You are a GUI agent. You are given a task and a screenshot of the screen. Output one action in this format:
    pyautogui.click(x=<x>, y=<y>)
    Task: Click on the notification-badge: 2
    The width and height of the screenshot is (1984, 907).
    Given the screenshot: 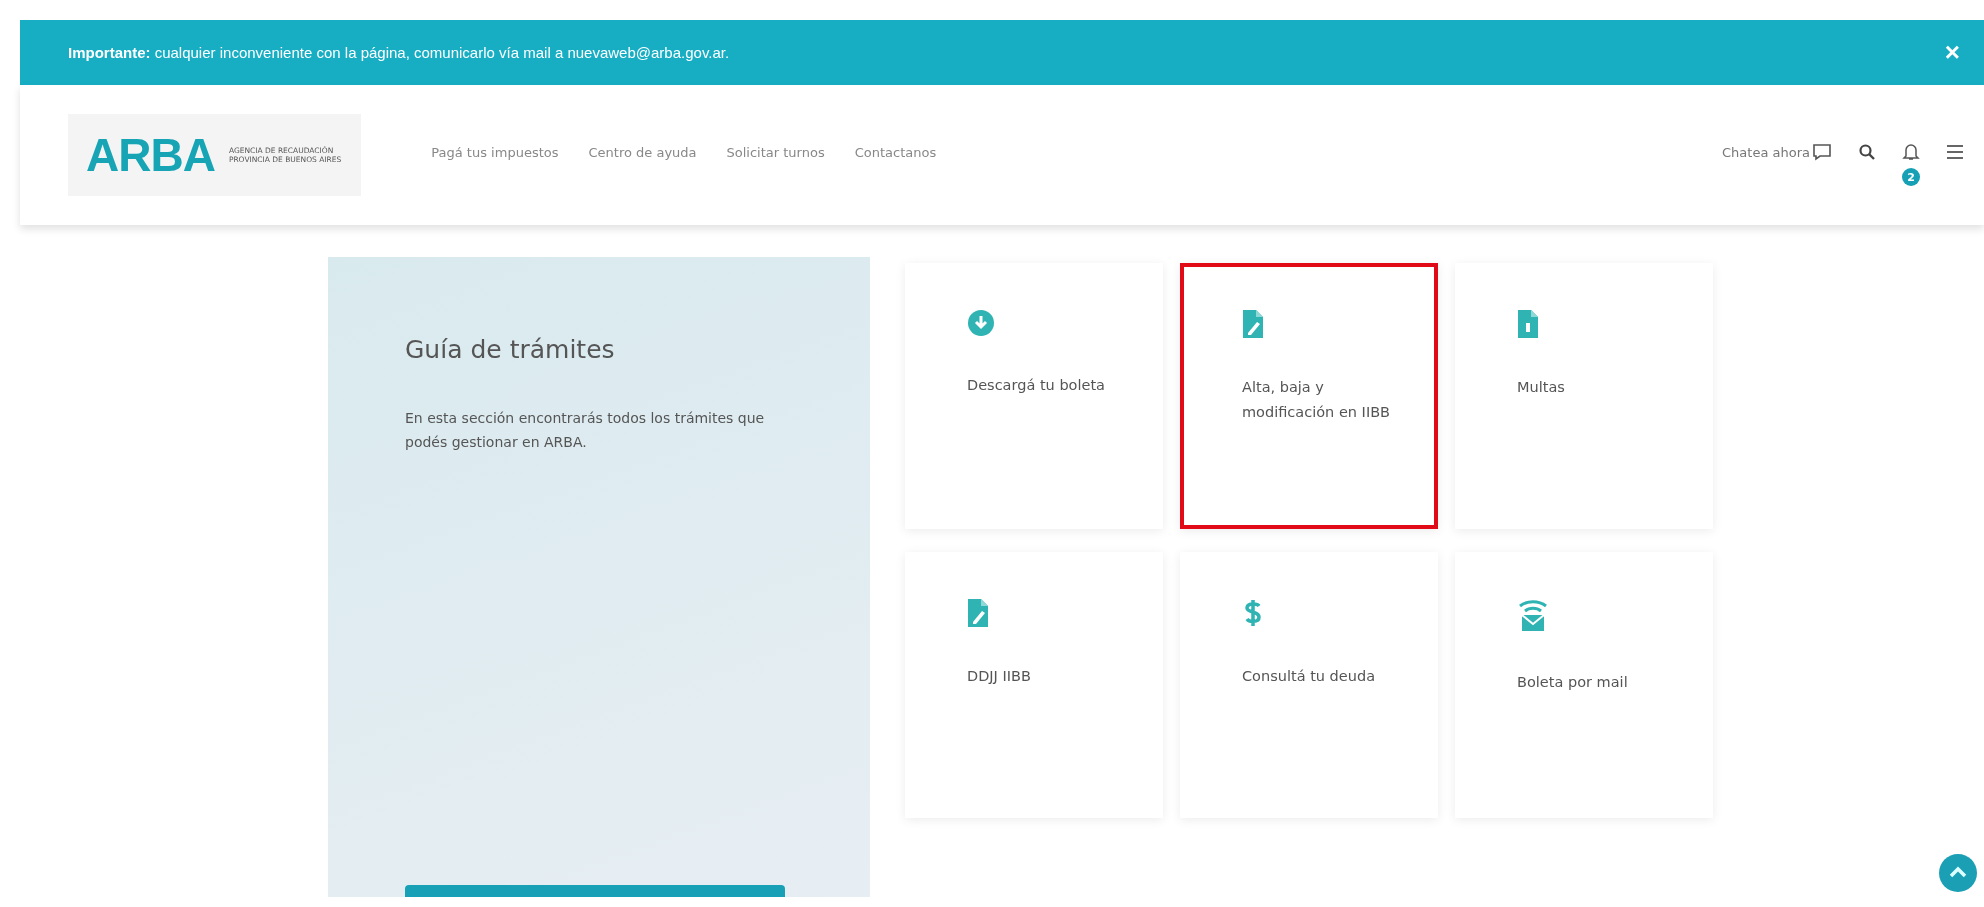 What is the action you would take?
    pyautogui.click(x=1911, y=177)
    